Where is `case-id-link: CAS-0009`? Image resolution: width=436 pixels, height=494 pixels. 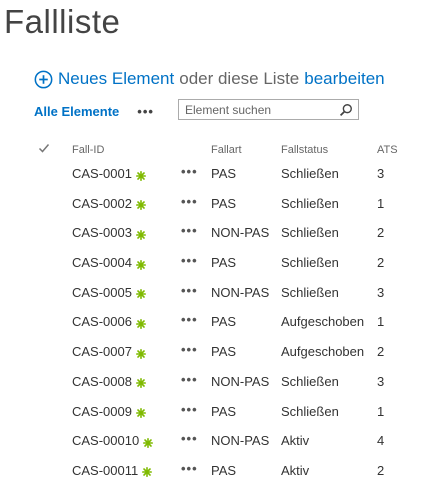
case-id-link: CAS-0009 is located at coordinates (109, 411).